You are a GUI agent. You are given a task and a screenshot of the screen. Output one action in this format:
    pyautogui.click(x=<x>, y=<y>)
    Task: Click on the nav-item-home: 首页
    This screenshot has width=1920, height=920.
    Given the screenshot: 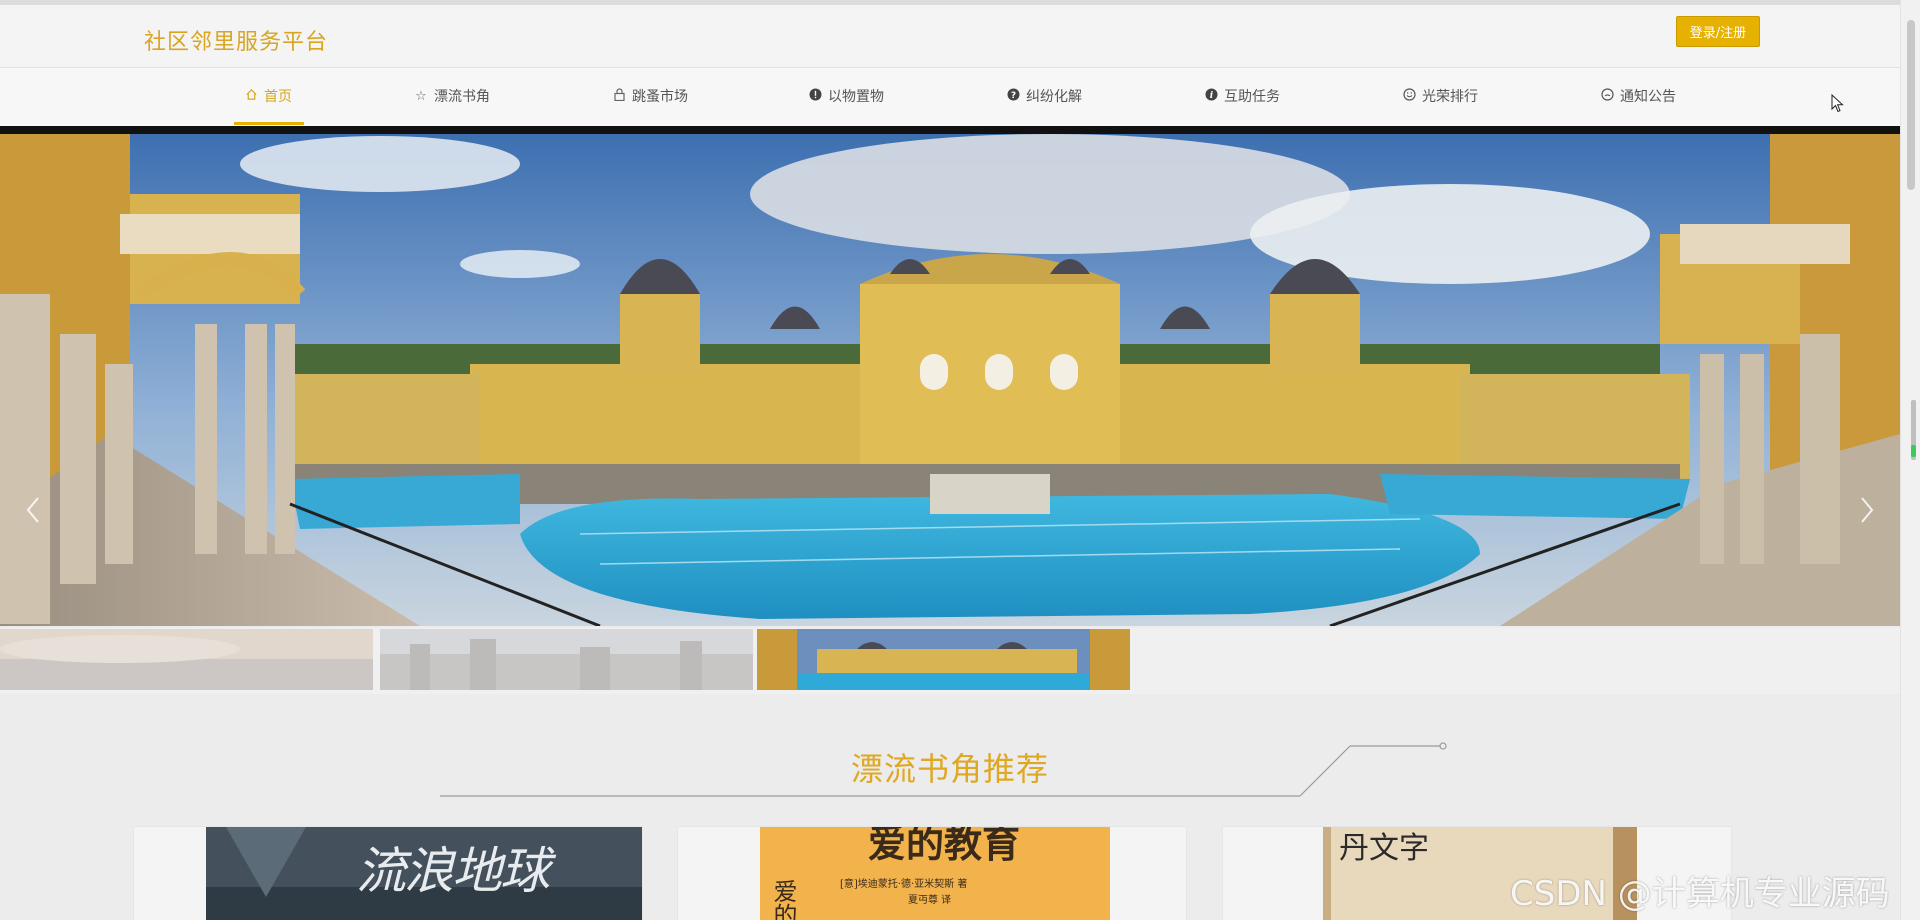 What is the action you would take?
    pyautogui.click(x=268, y=96)
    